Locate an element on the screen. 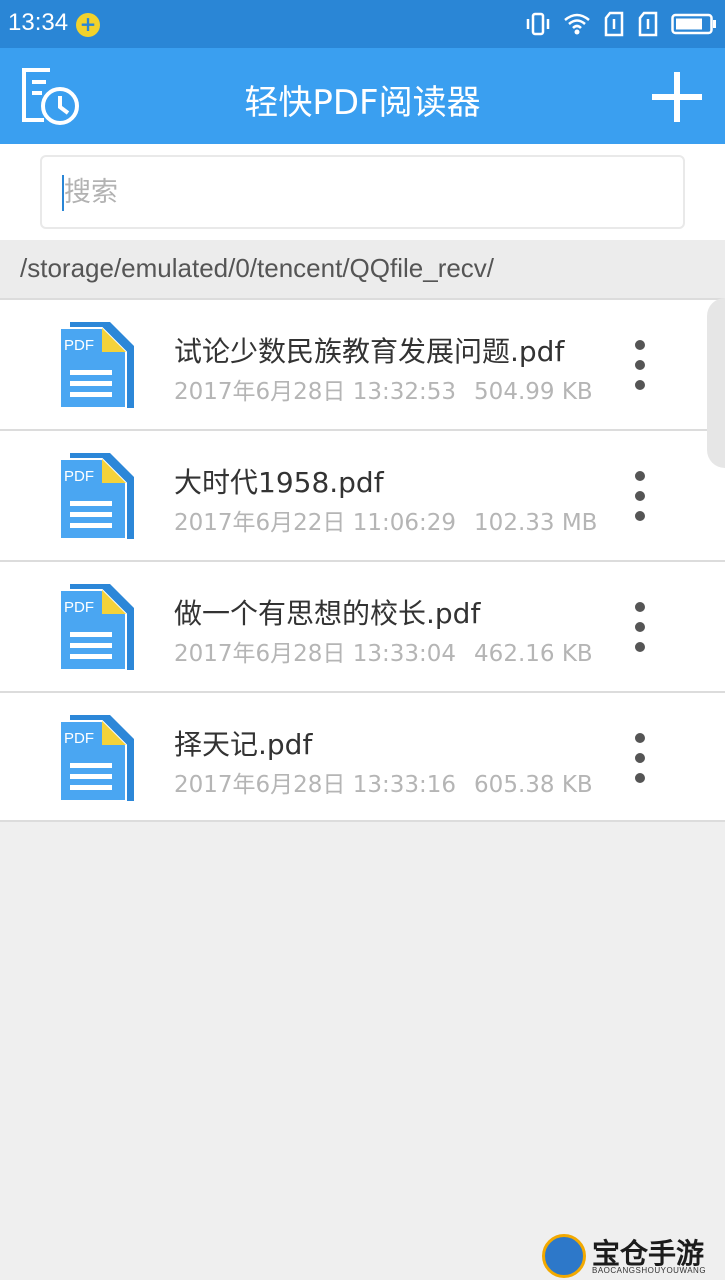 Image resolution: width=725 pixels, height=1280 pixels. watermark: 宝仓手游网 BAOCANGSHOUYOUWANG is located at coordinates (625, 1253).